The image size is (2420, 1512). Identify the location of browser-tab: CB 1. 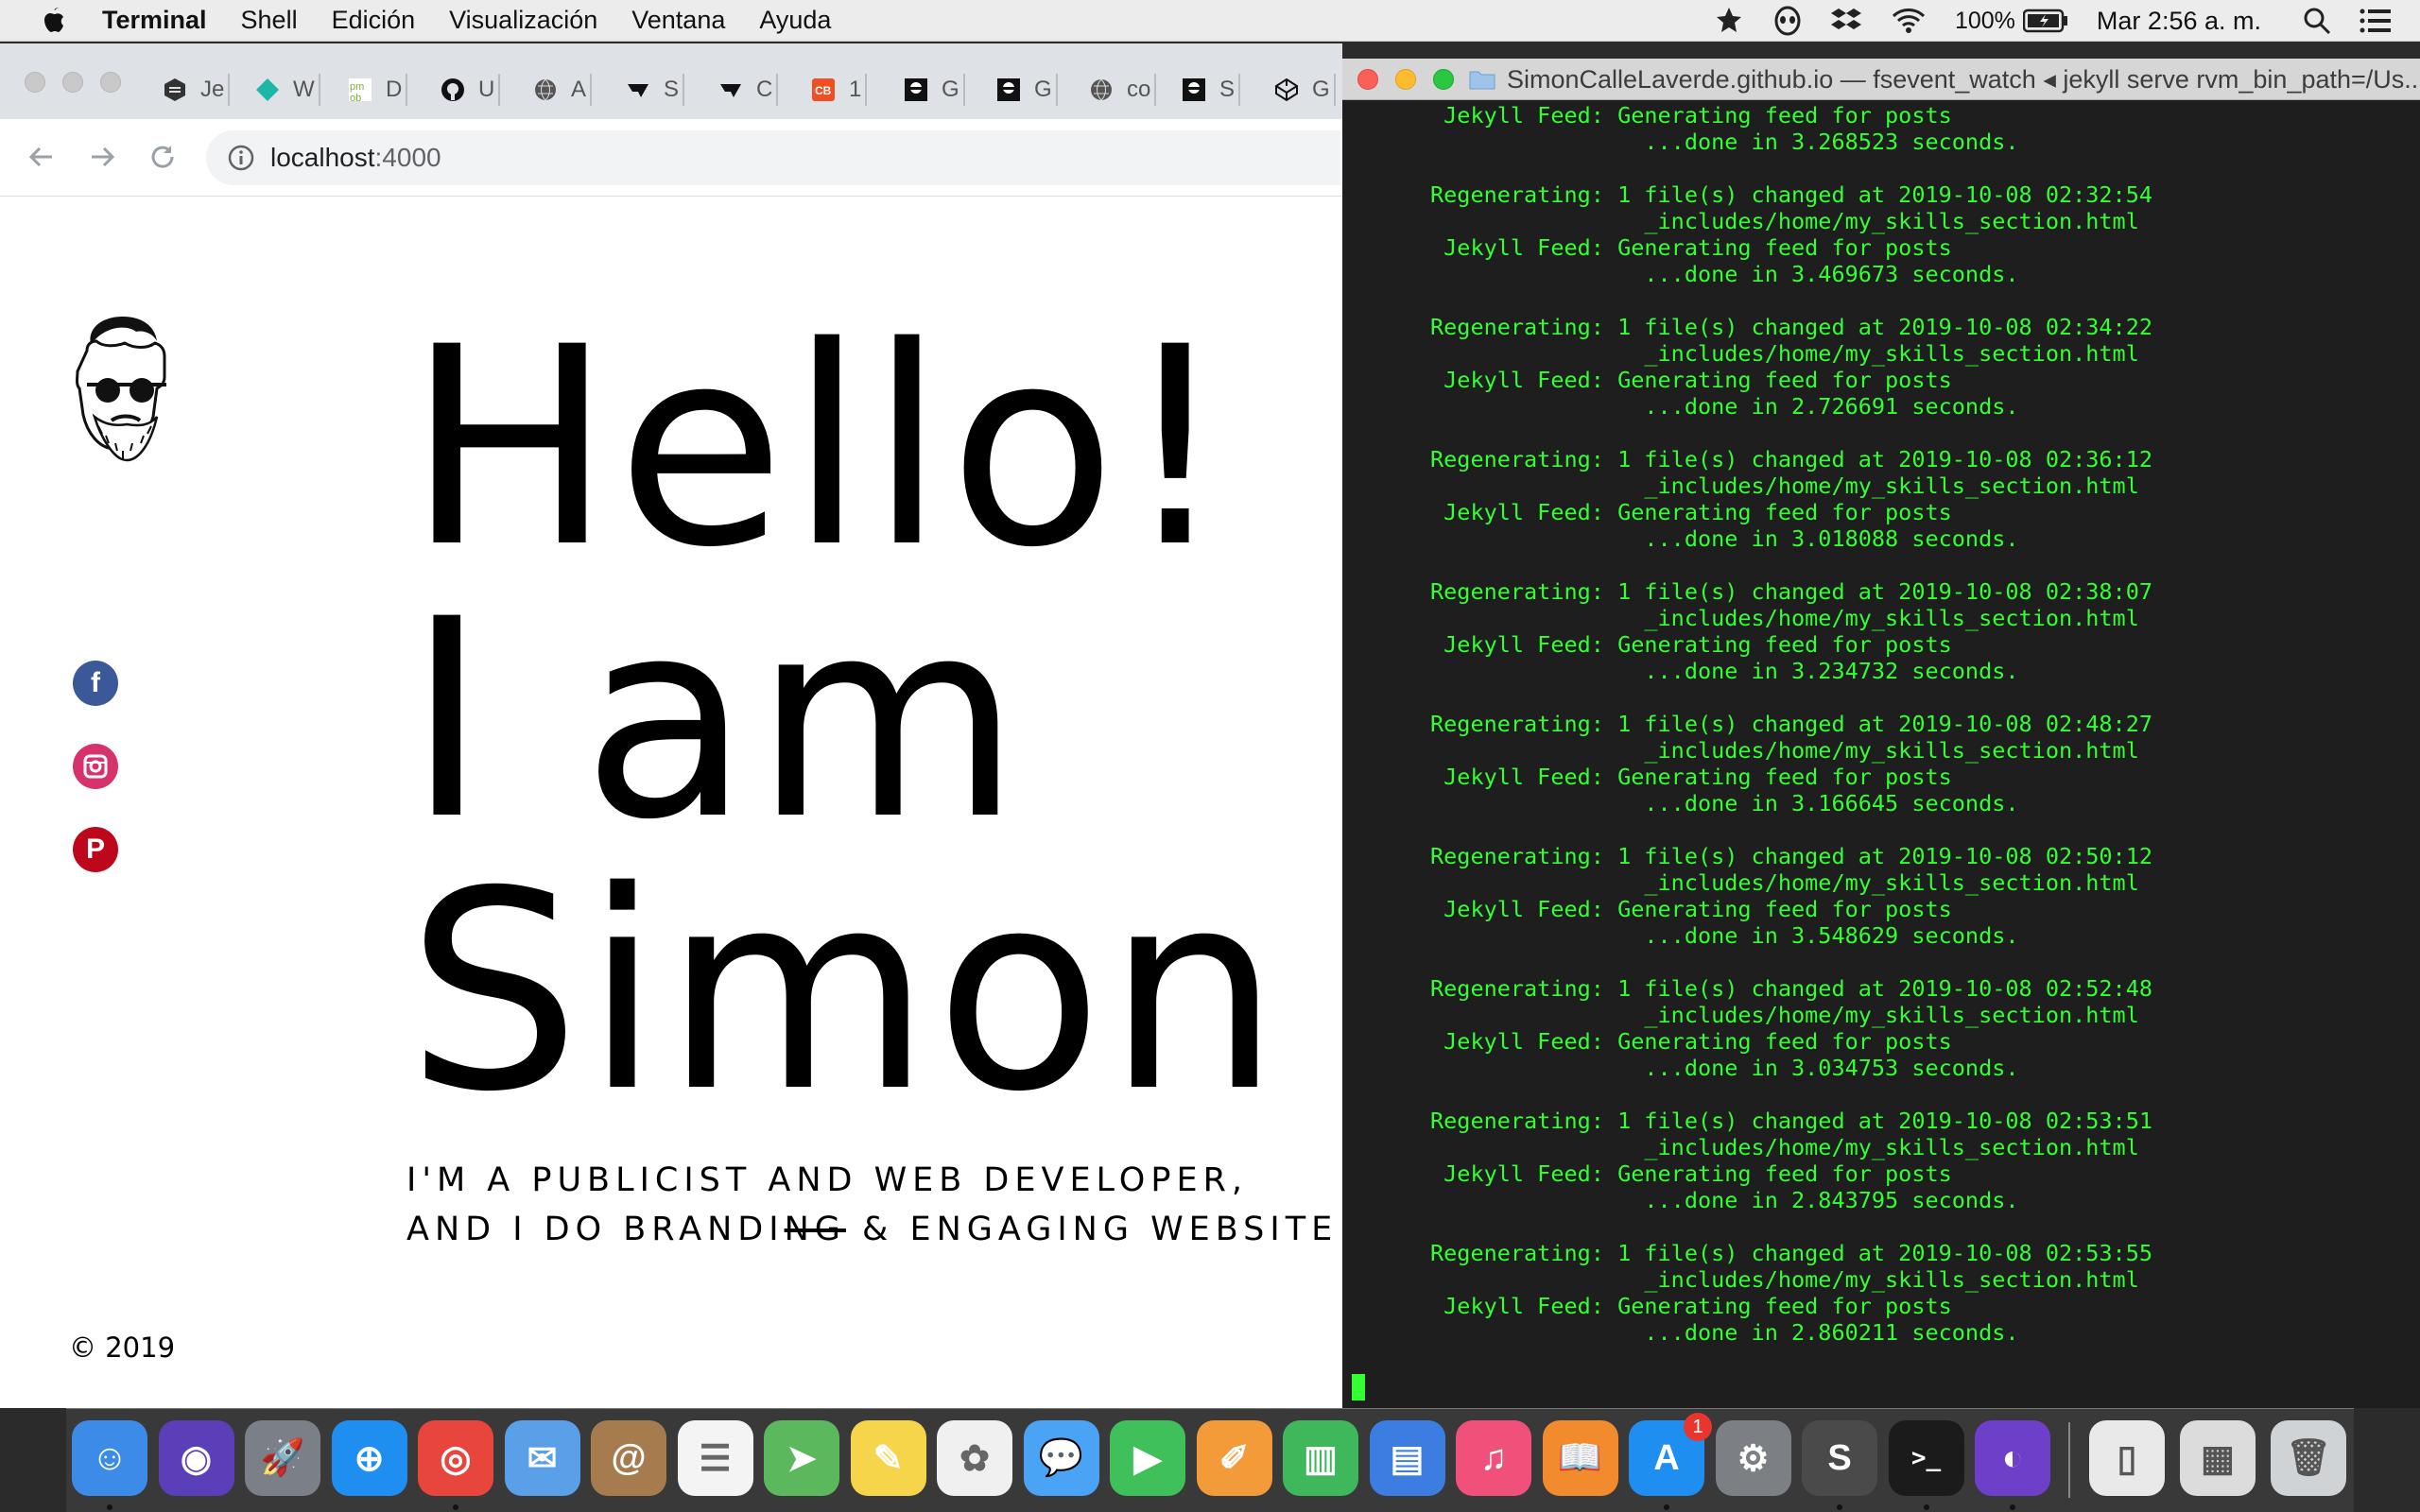
(838, 89).